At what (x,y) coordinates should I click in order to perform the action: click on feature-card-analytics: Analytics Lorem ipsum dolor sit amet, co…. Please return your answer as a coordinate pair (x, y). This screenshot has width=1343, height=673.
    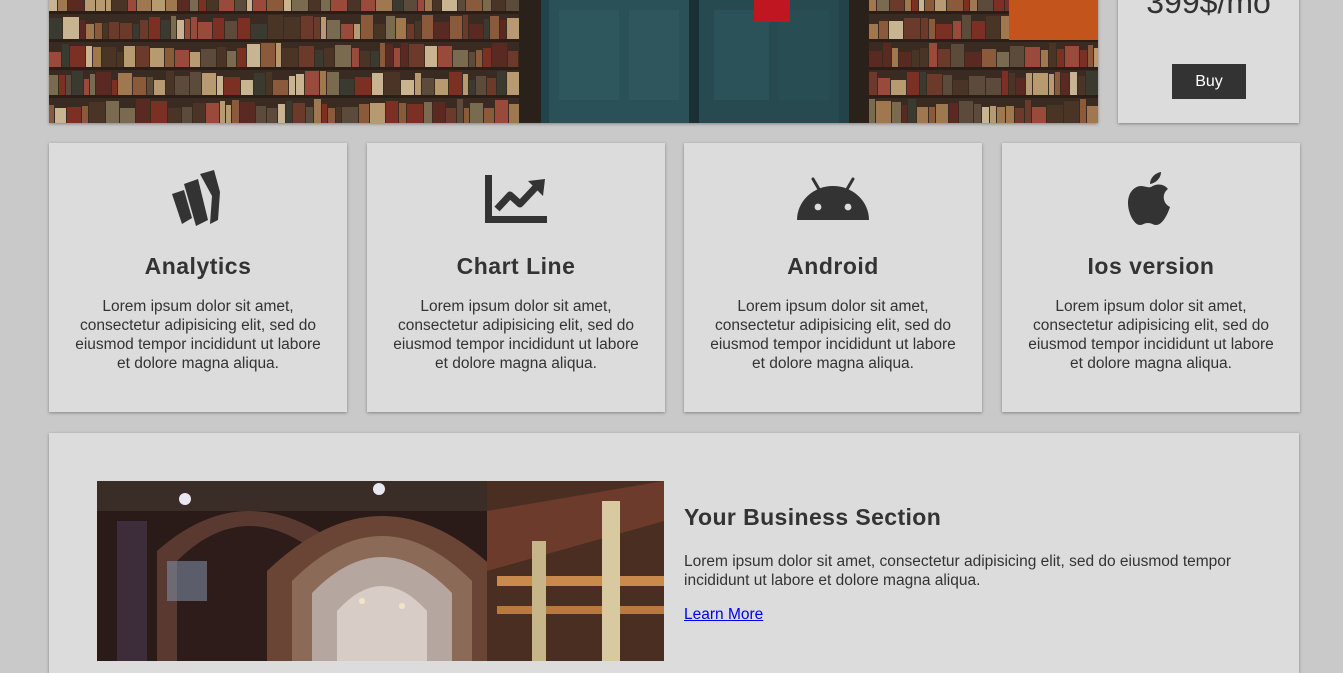
    Looking at the image, I should click on (198, 277).